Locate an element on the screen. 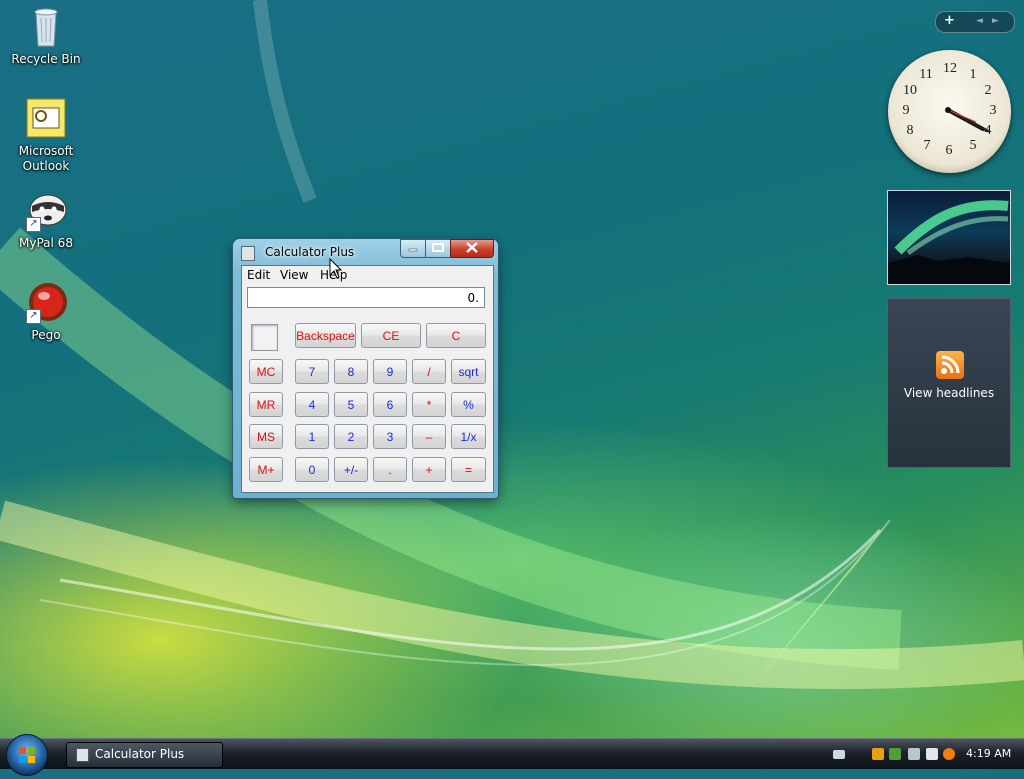 The image size is (1024, 779). slideshow-gadget is located at coordinates (949, 237).